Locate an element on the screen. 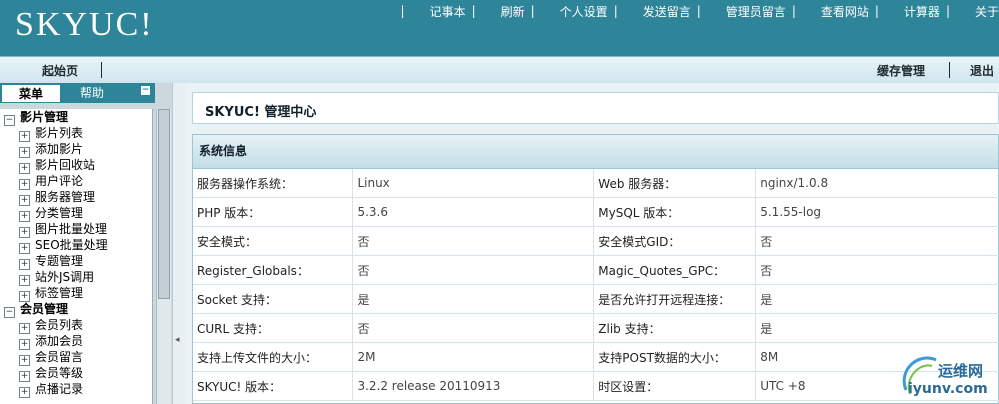  menu-item: + 会员列表 is located at coordinates (76, 325).